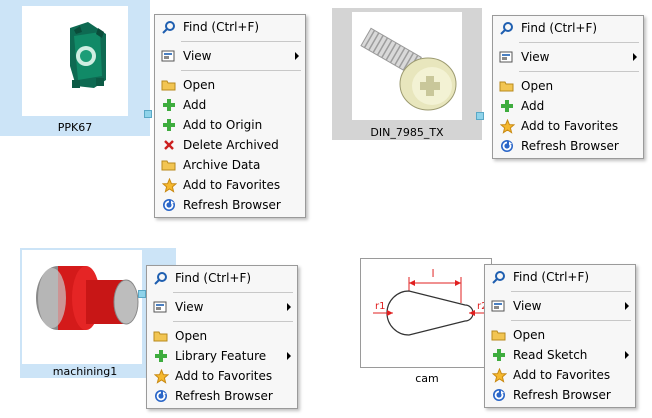 The image size is (652, 418). What do you see at coordinates (407, 132) in the screenshot?
I see `thumbnail-caption: DIN_7985_TX` at bounding box center [407, 132].